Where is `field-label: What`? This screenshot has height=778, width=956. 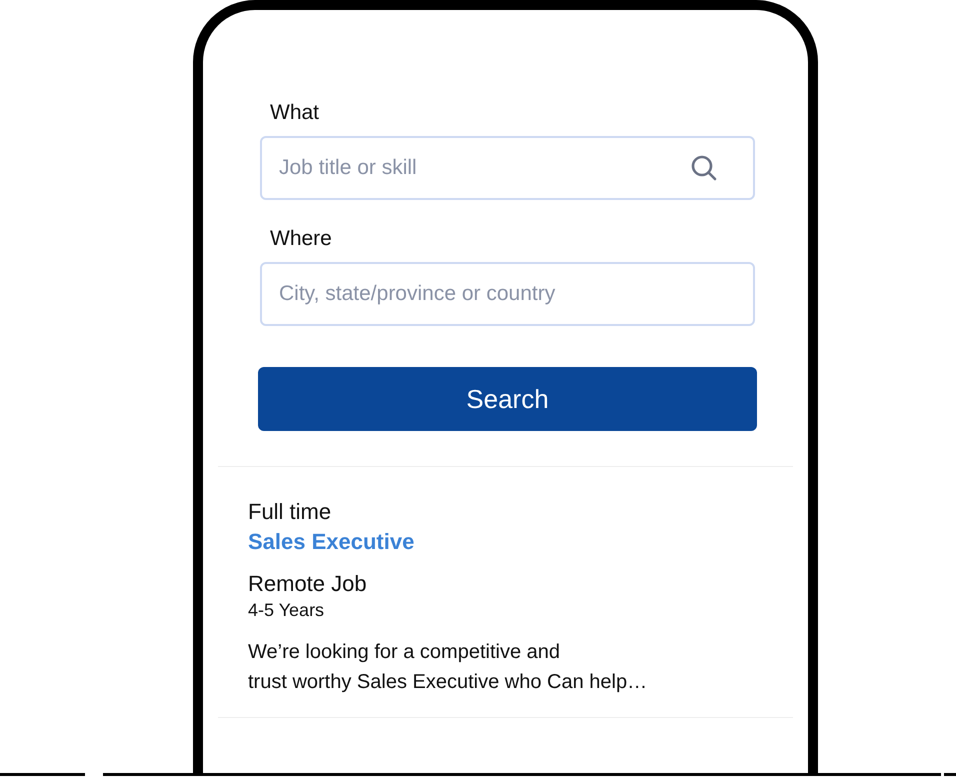 field-label: What is located at coordinates (295, 113).